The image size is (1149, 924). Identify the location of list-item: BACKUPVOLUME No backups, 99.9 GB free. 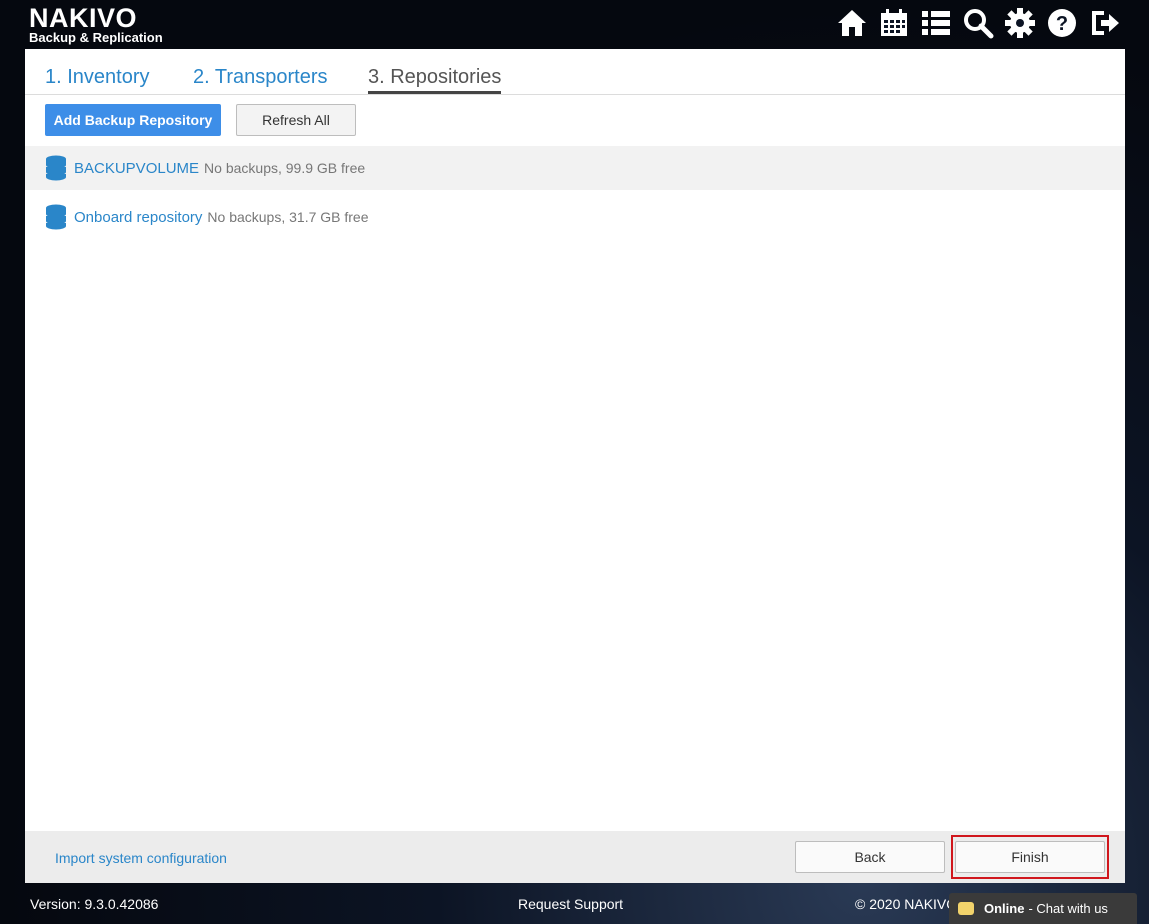
(575, 168).